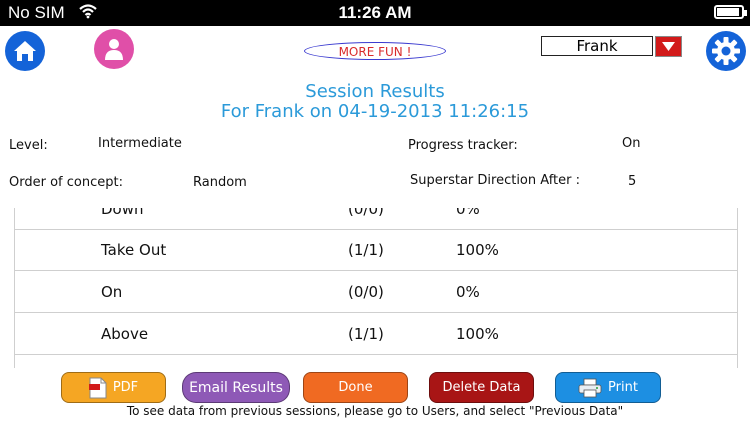 The image size is (750, 422). Describe the element at coordinates (375, 111) in the screenshot. I see `page-subtitle: For Frank on 04-19-2013 11:26:15` at that location.